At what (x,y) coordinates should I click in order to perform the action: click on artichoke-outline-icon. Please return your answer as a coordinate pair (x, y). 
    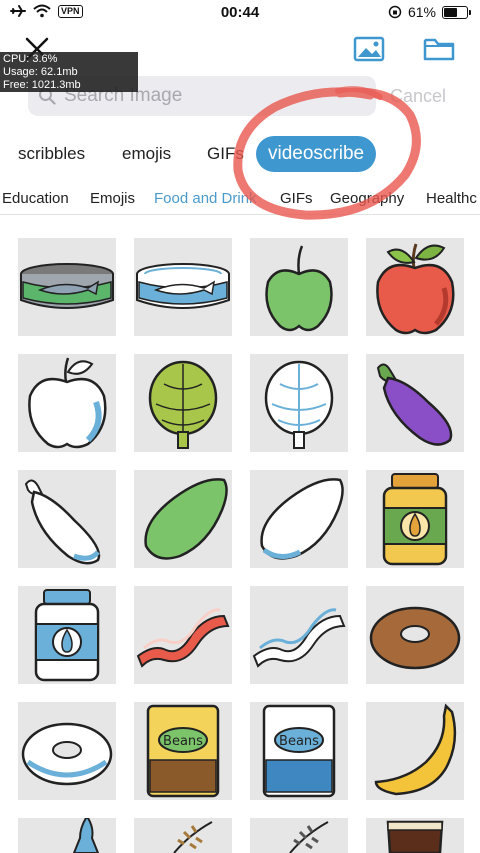
    Looking at the image, I should click on (299, 404).